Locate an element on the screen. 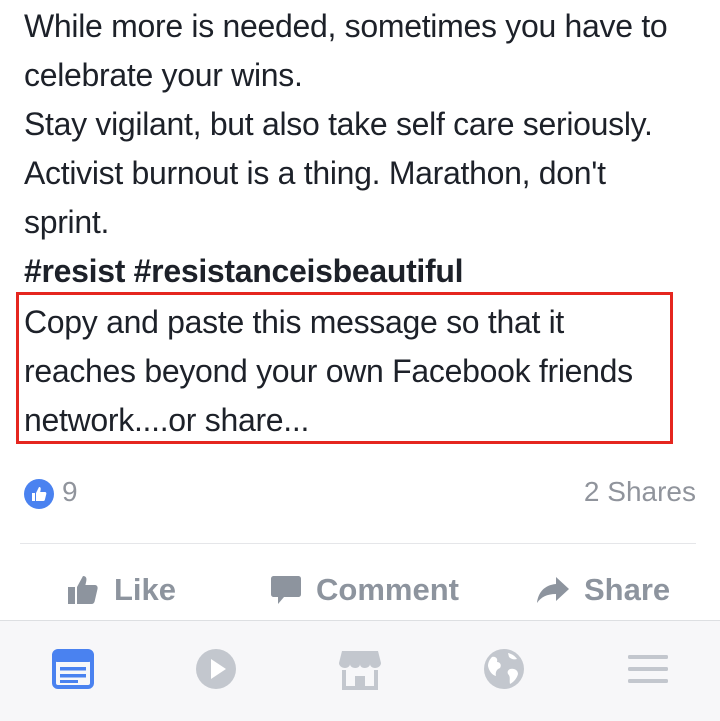 Image resolution: width=720 pixels, height=721 pixels. like-count: 9 is located at coordinates (70, 492).